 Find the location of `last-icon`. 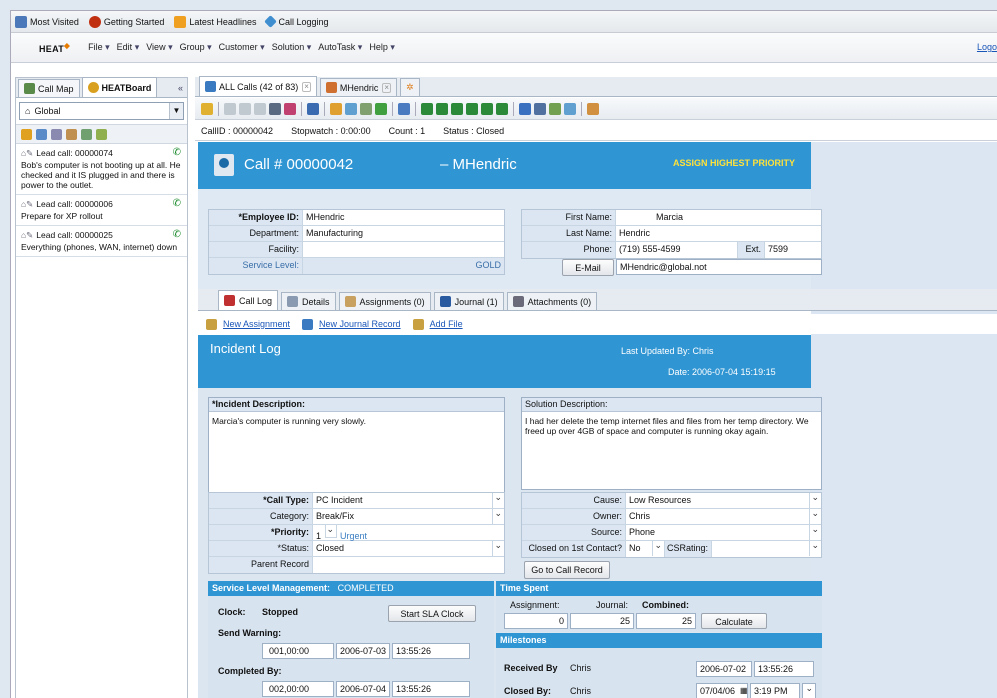

last-icon is located at coordinates (502, 108).